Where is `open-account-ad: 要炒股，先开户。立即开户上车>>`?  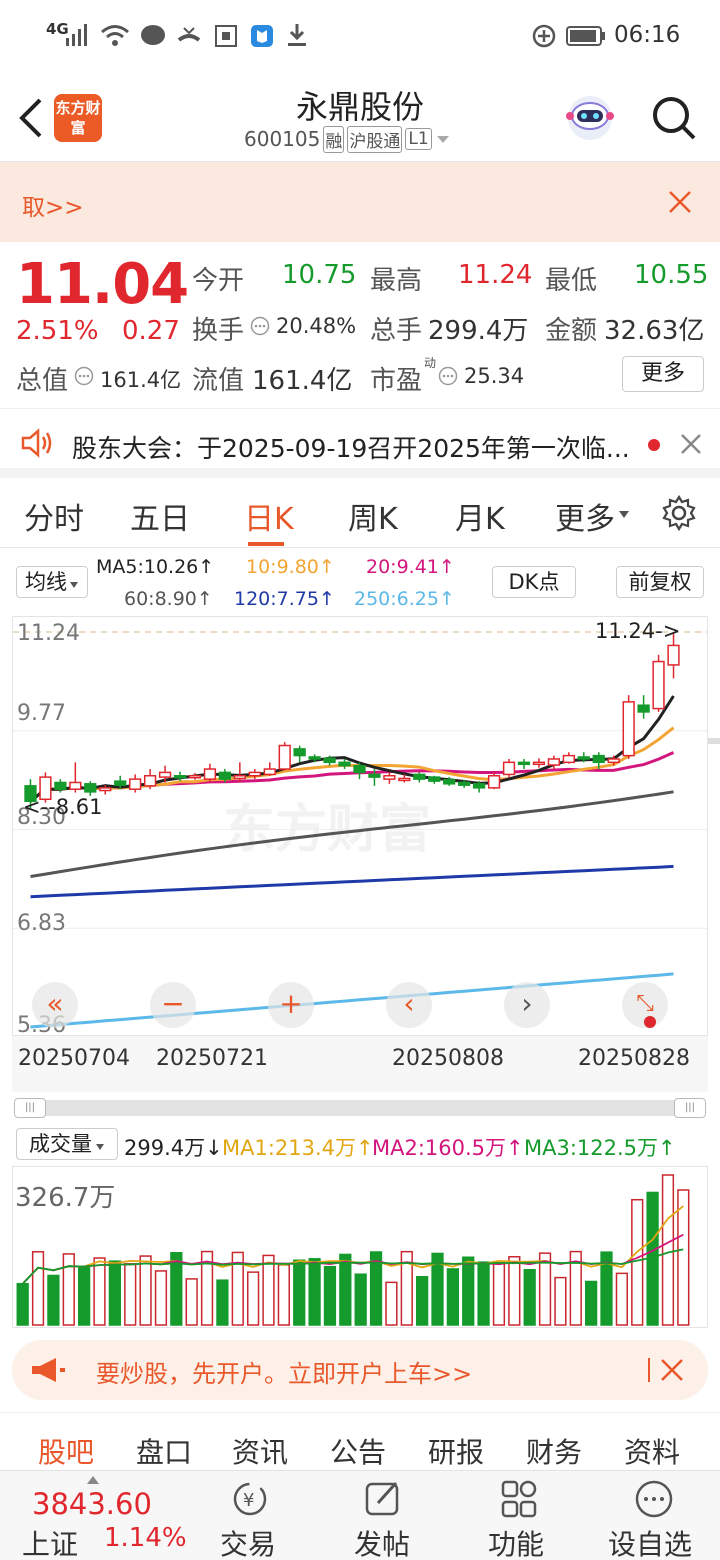
open-account-ad: 要炒股，先开户。立即开户上车>> is located at coordinates (360, 1370).